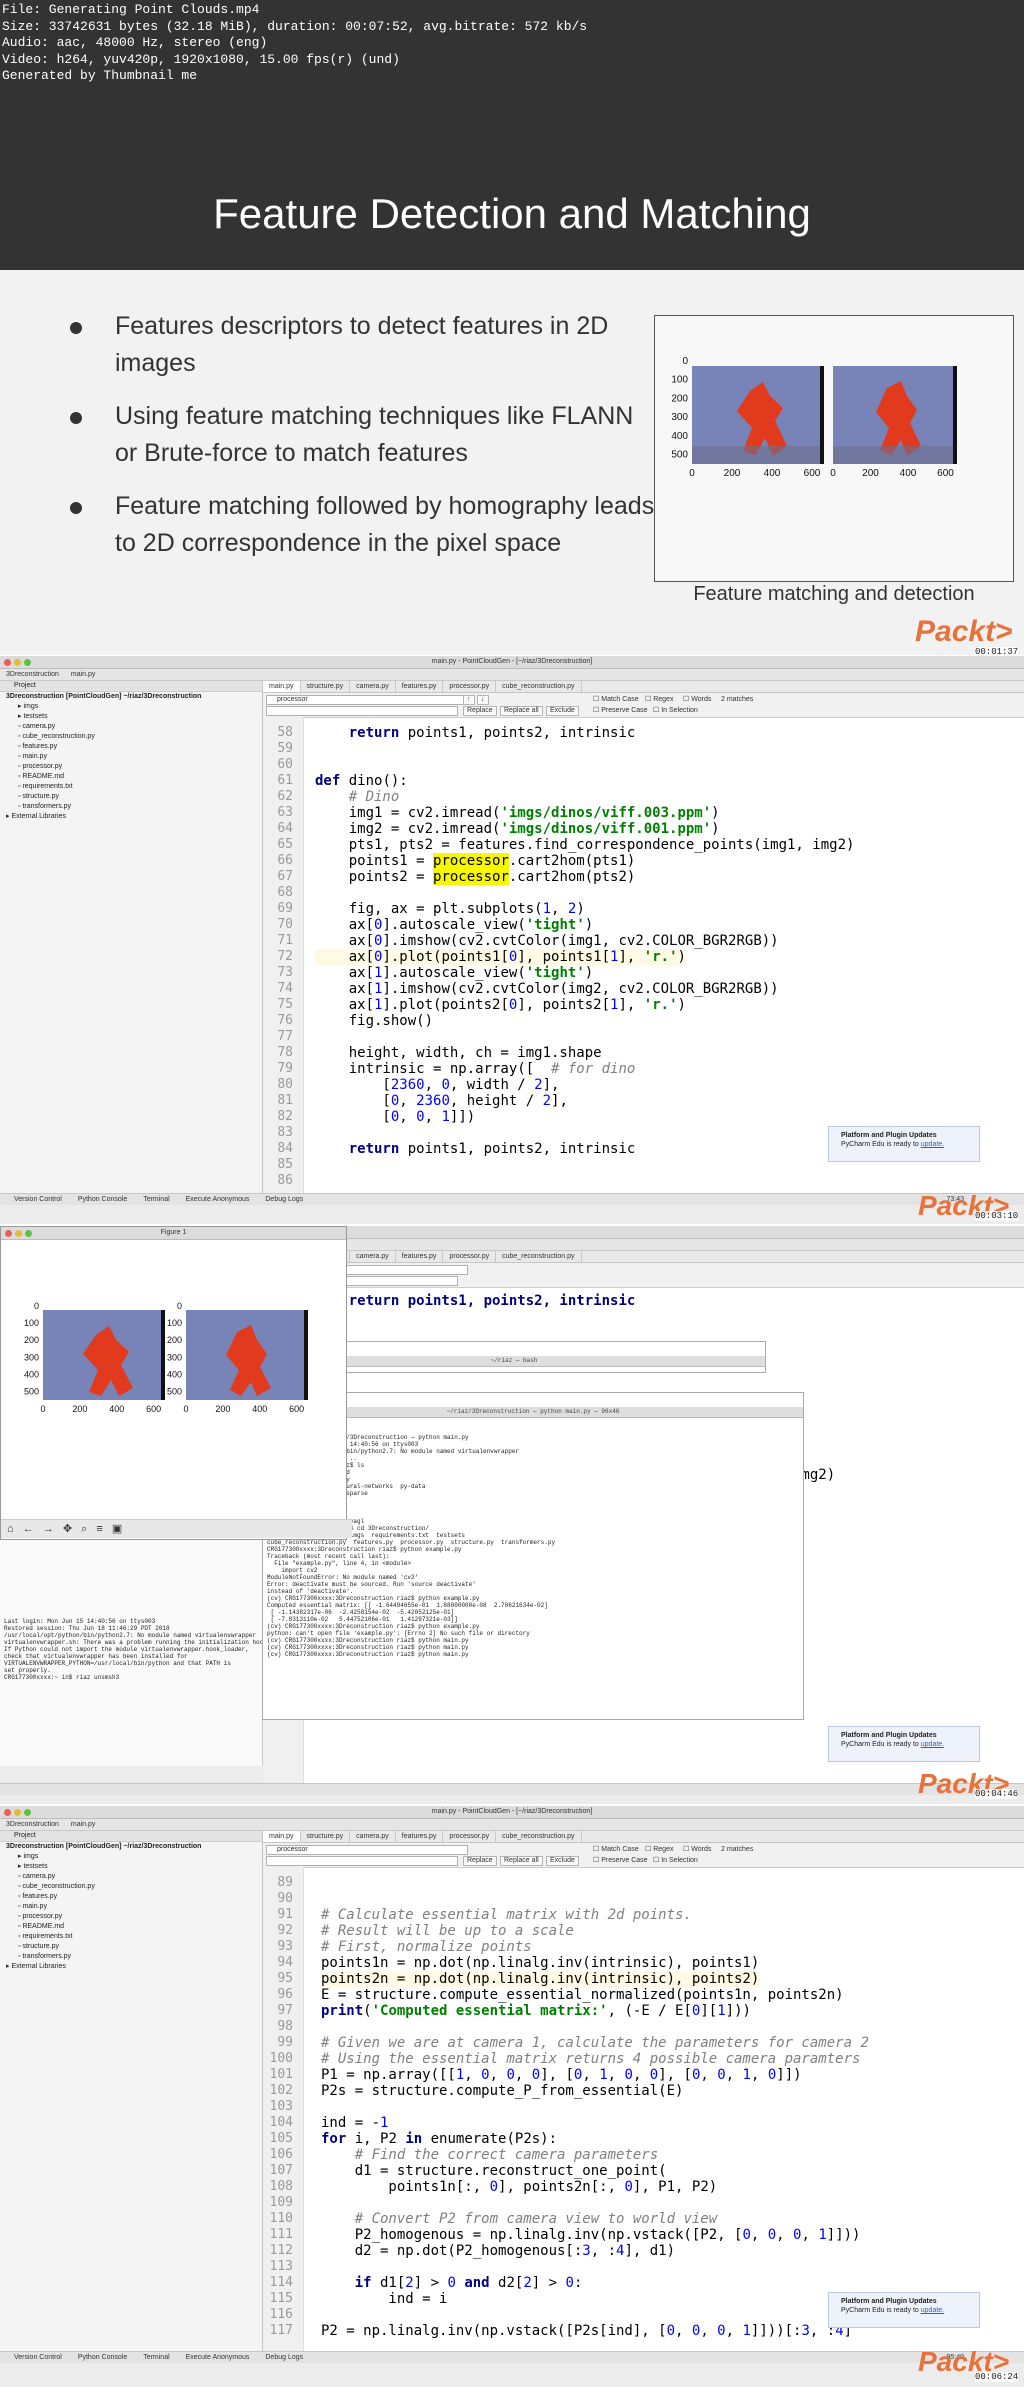  I want to click on minimize-figure-button, so click(18, 1233).